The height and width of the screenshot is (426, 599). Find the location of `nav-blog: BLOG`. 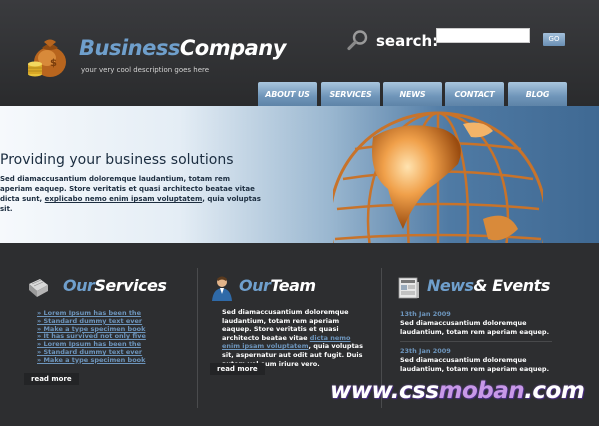

nav-blog: BLOG is located at coordinates (537, 94).